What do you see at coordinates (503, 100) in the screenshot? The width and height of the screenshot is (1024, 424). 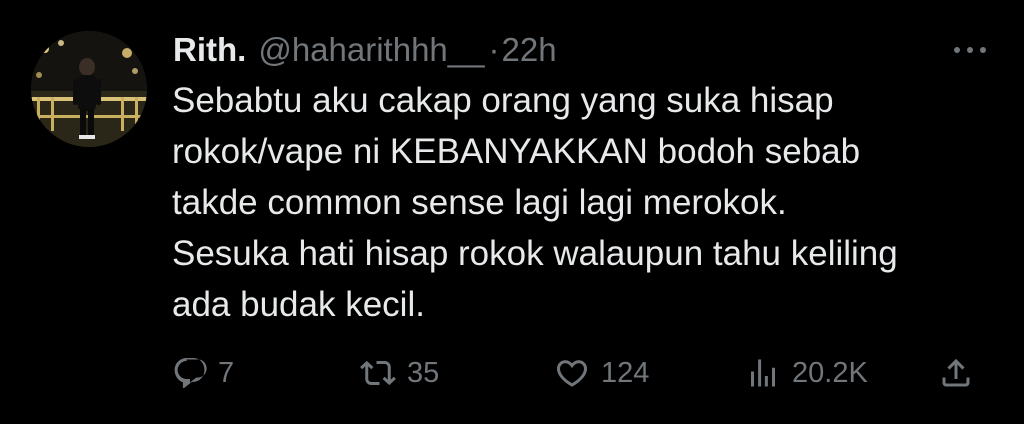 I see `tweet-text-line: Sebabtu aku cakap orang yang suka hisap` at bounding box center [503, 100].